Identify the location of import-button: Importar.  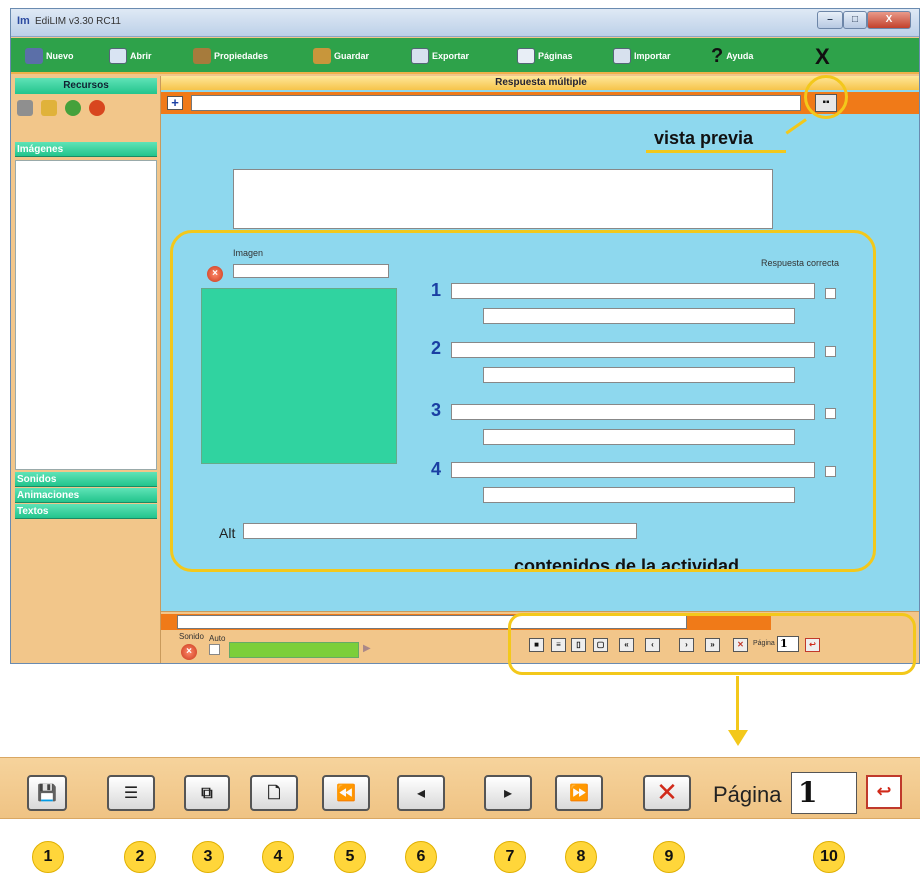
(642, 56).